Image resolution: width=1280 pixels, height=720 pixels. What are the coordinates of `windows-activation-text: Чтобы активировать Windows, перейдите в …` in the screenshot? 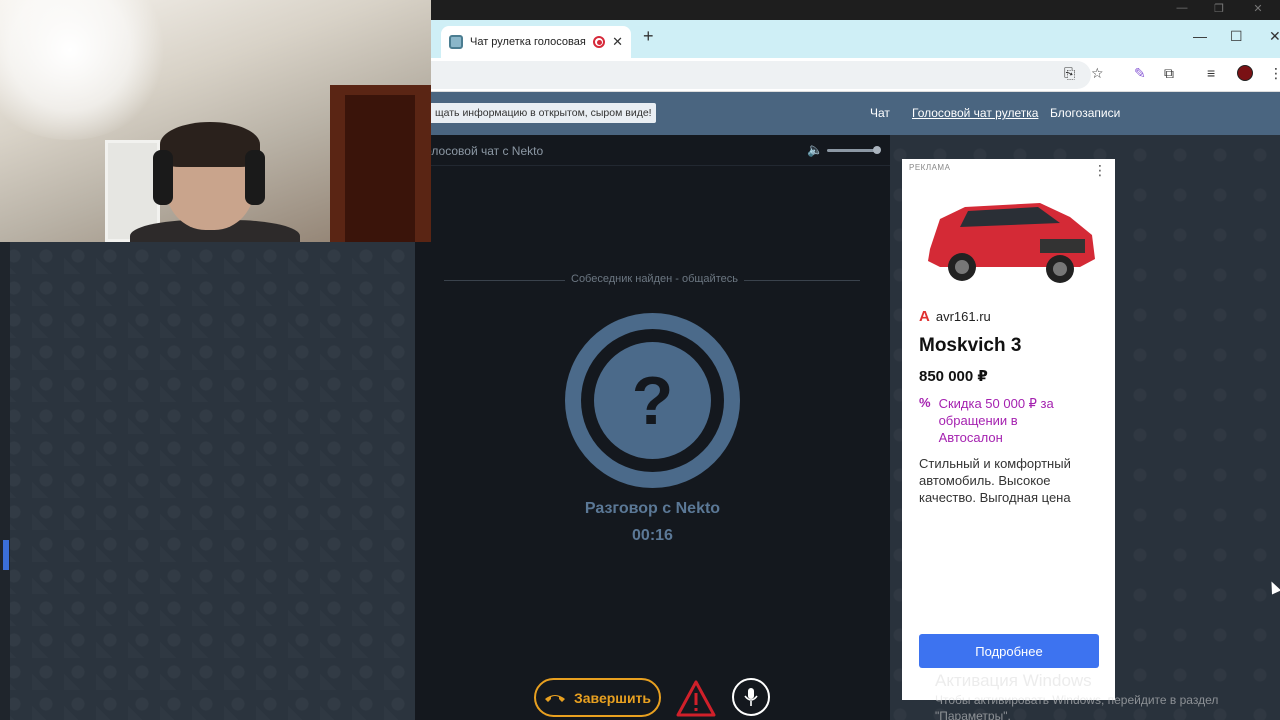 It's located at (1077, 700).